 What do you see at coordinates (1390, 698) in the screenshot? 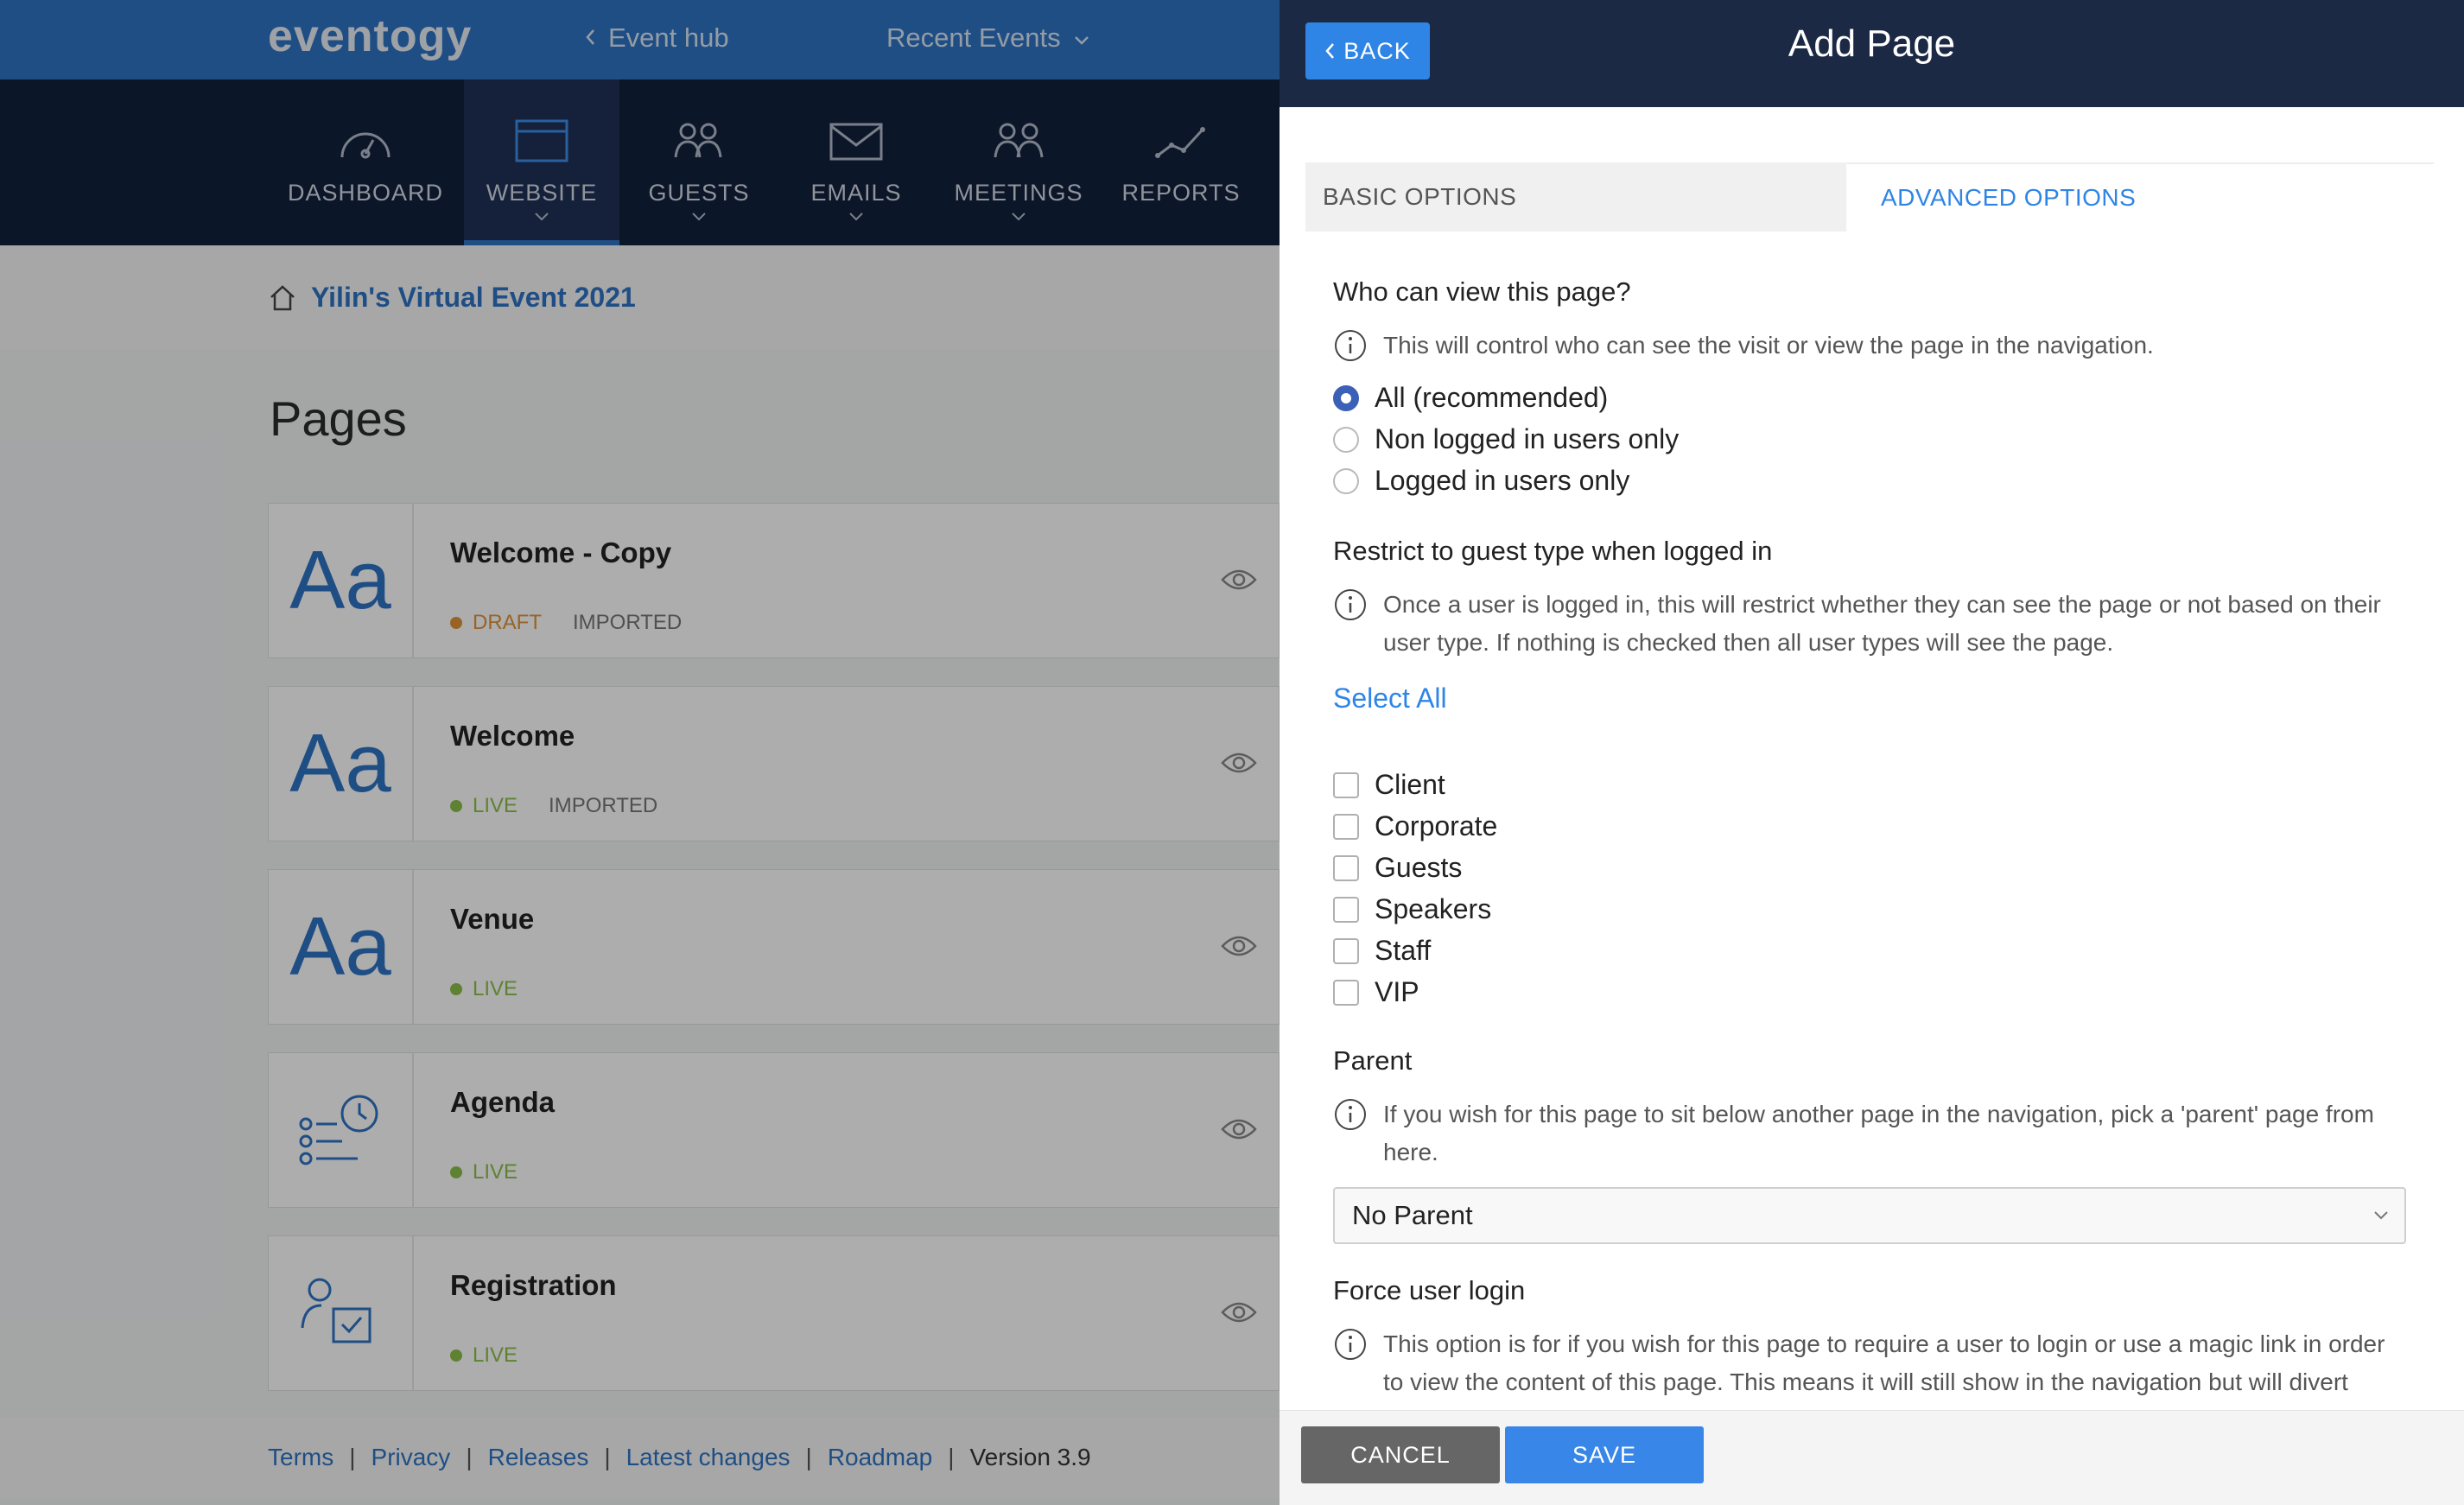
I see `select-all-link: Select All` at bounding box center [1390, 698].